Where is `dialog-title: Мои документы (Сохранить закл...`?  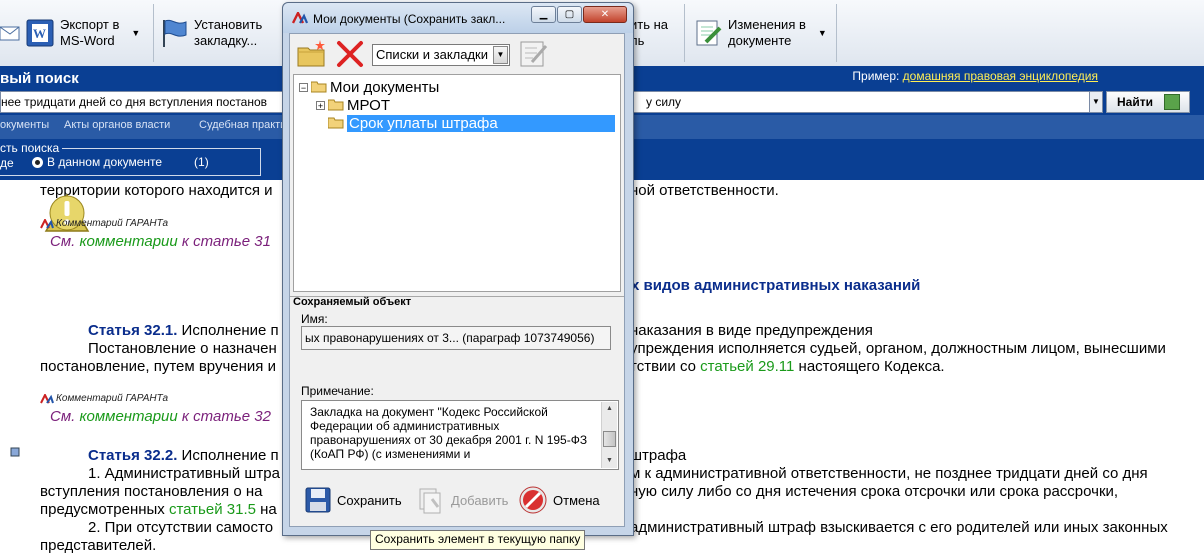 dialog-title: Мои документы (Сохранить закл... is located at coordinates (409, 19).